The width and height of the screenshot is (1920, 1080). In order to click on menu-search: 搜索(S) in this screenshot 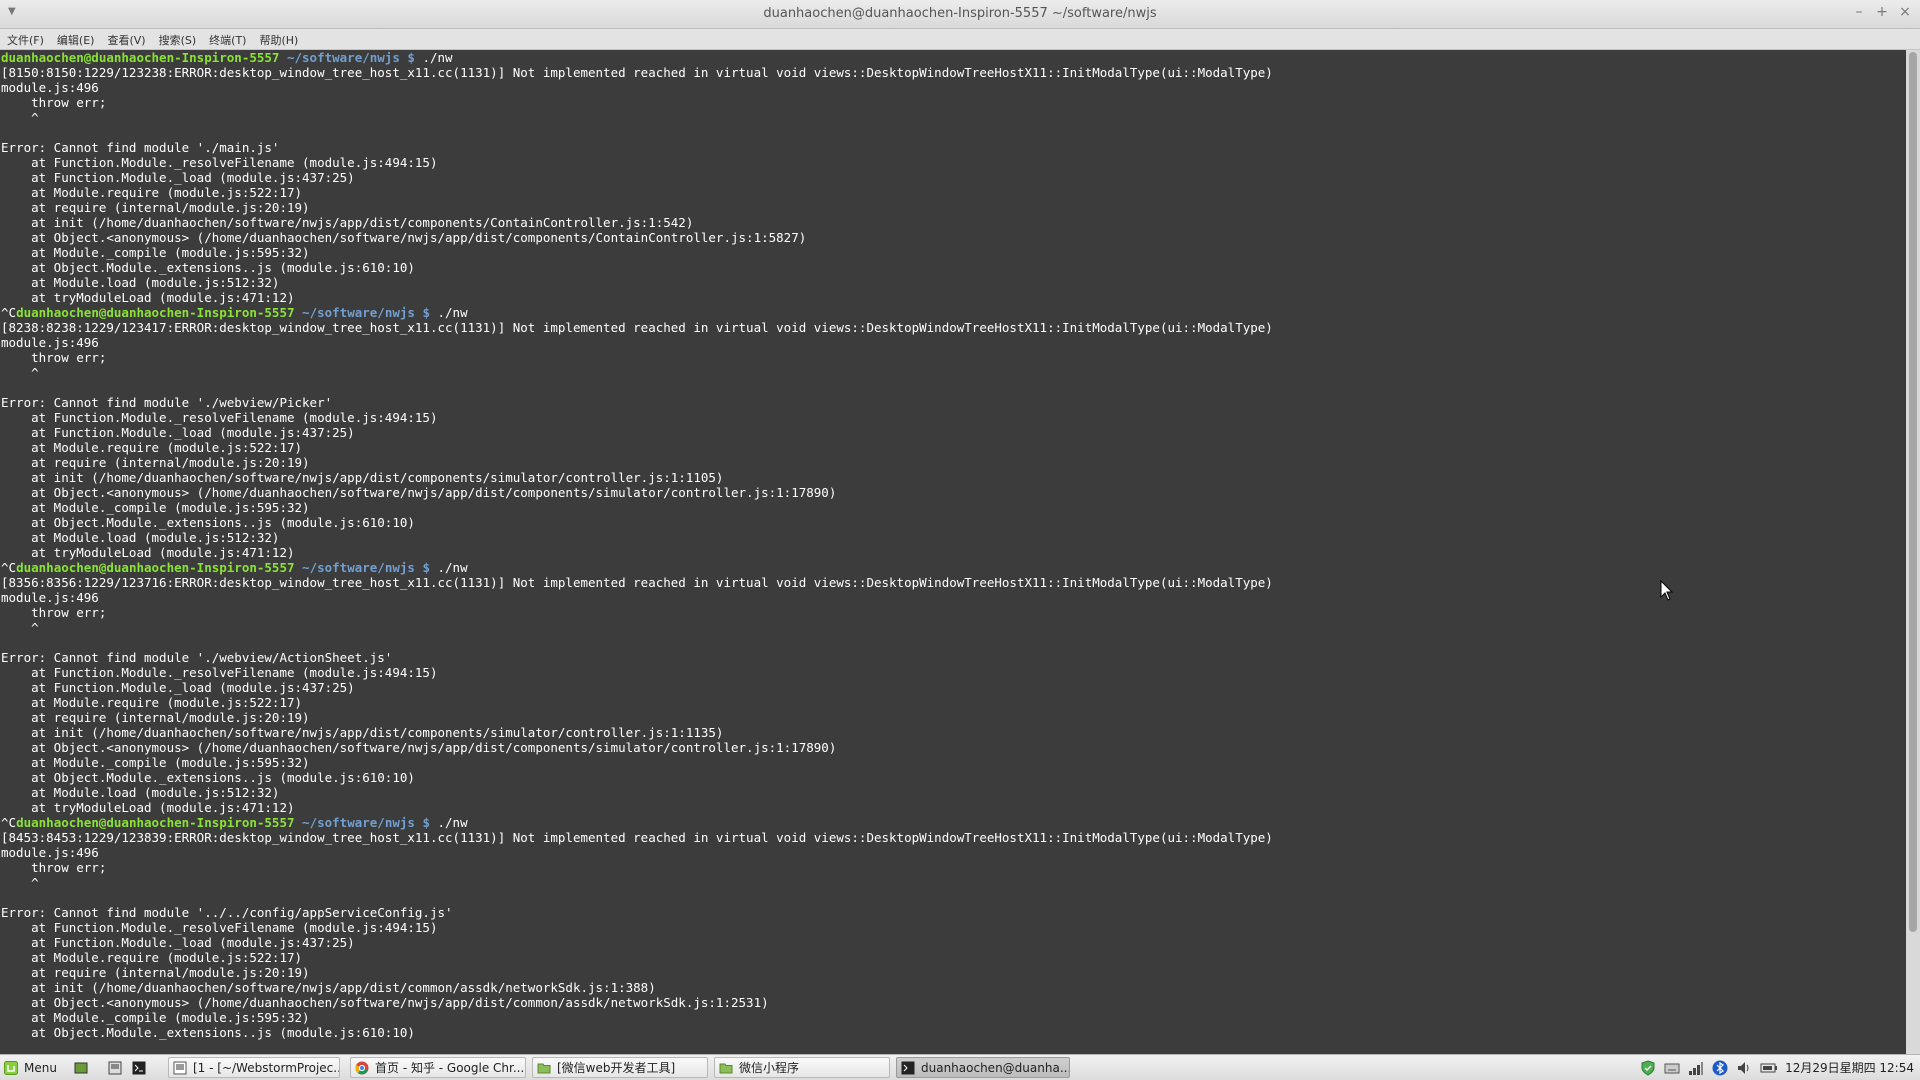, I will do `click(177, 39)`.